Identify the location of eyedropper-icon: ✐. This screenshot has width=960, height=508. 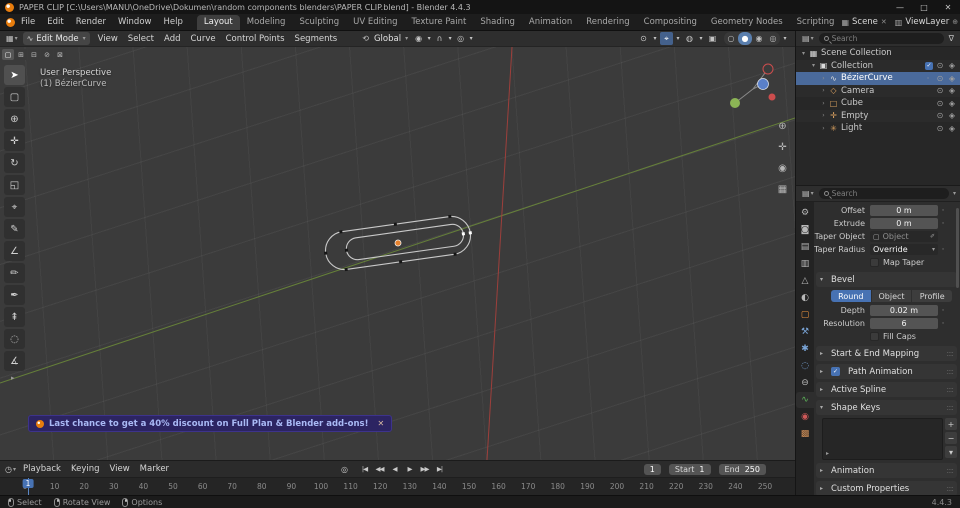
(932, 236).